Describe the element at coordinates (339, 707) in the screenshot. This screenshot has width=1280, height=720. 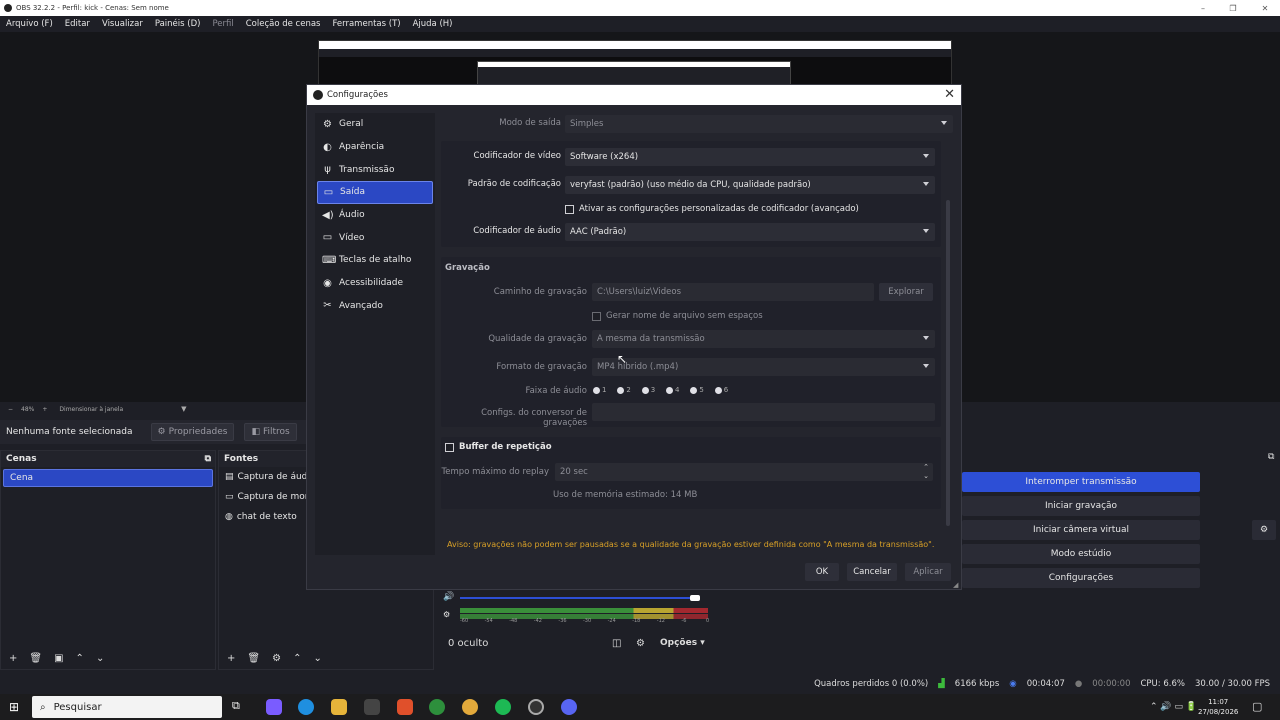
I see `file-explorer-icon` at that location.